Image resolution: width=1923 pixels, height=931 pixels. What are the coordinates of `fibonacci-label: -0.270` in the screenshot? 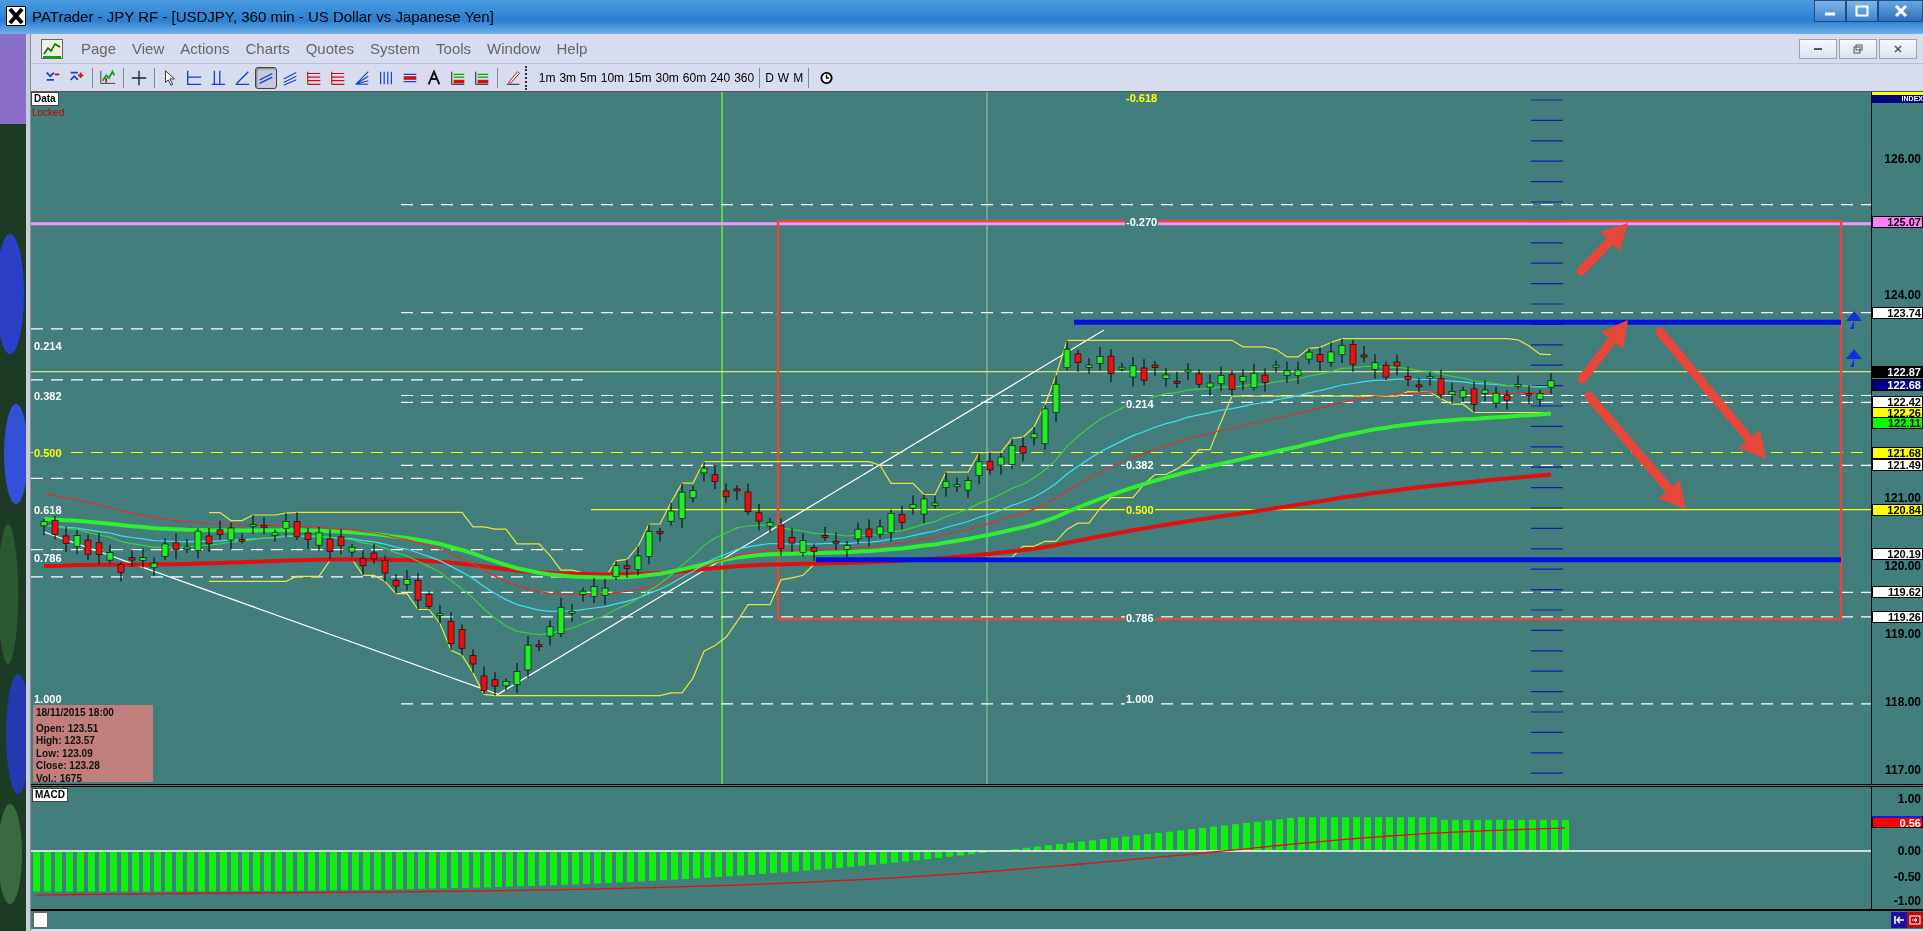 It's located at (1142, 222).